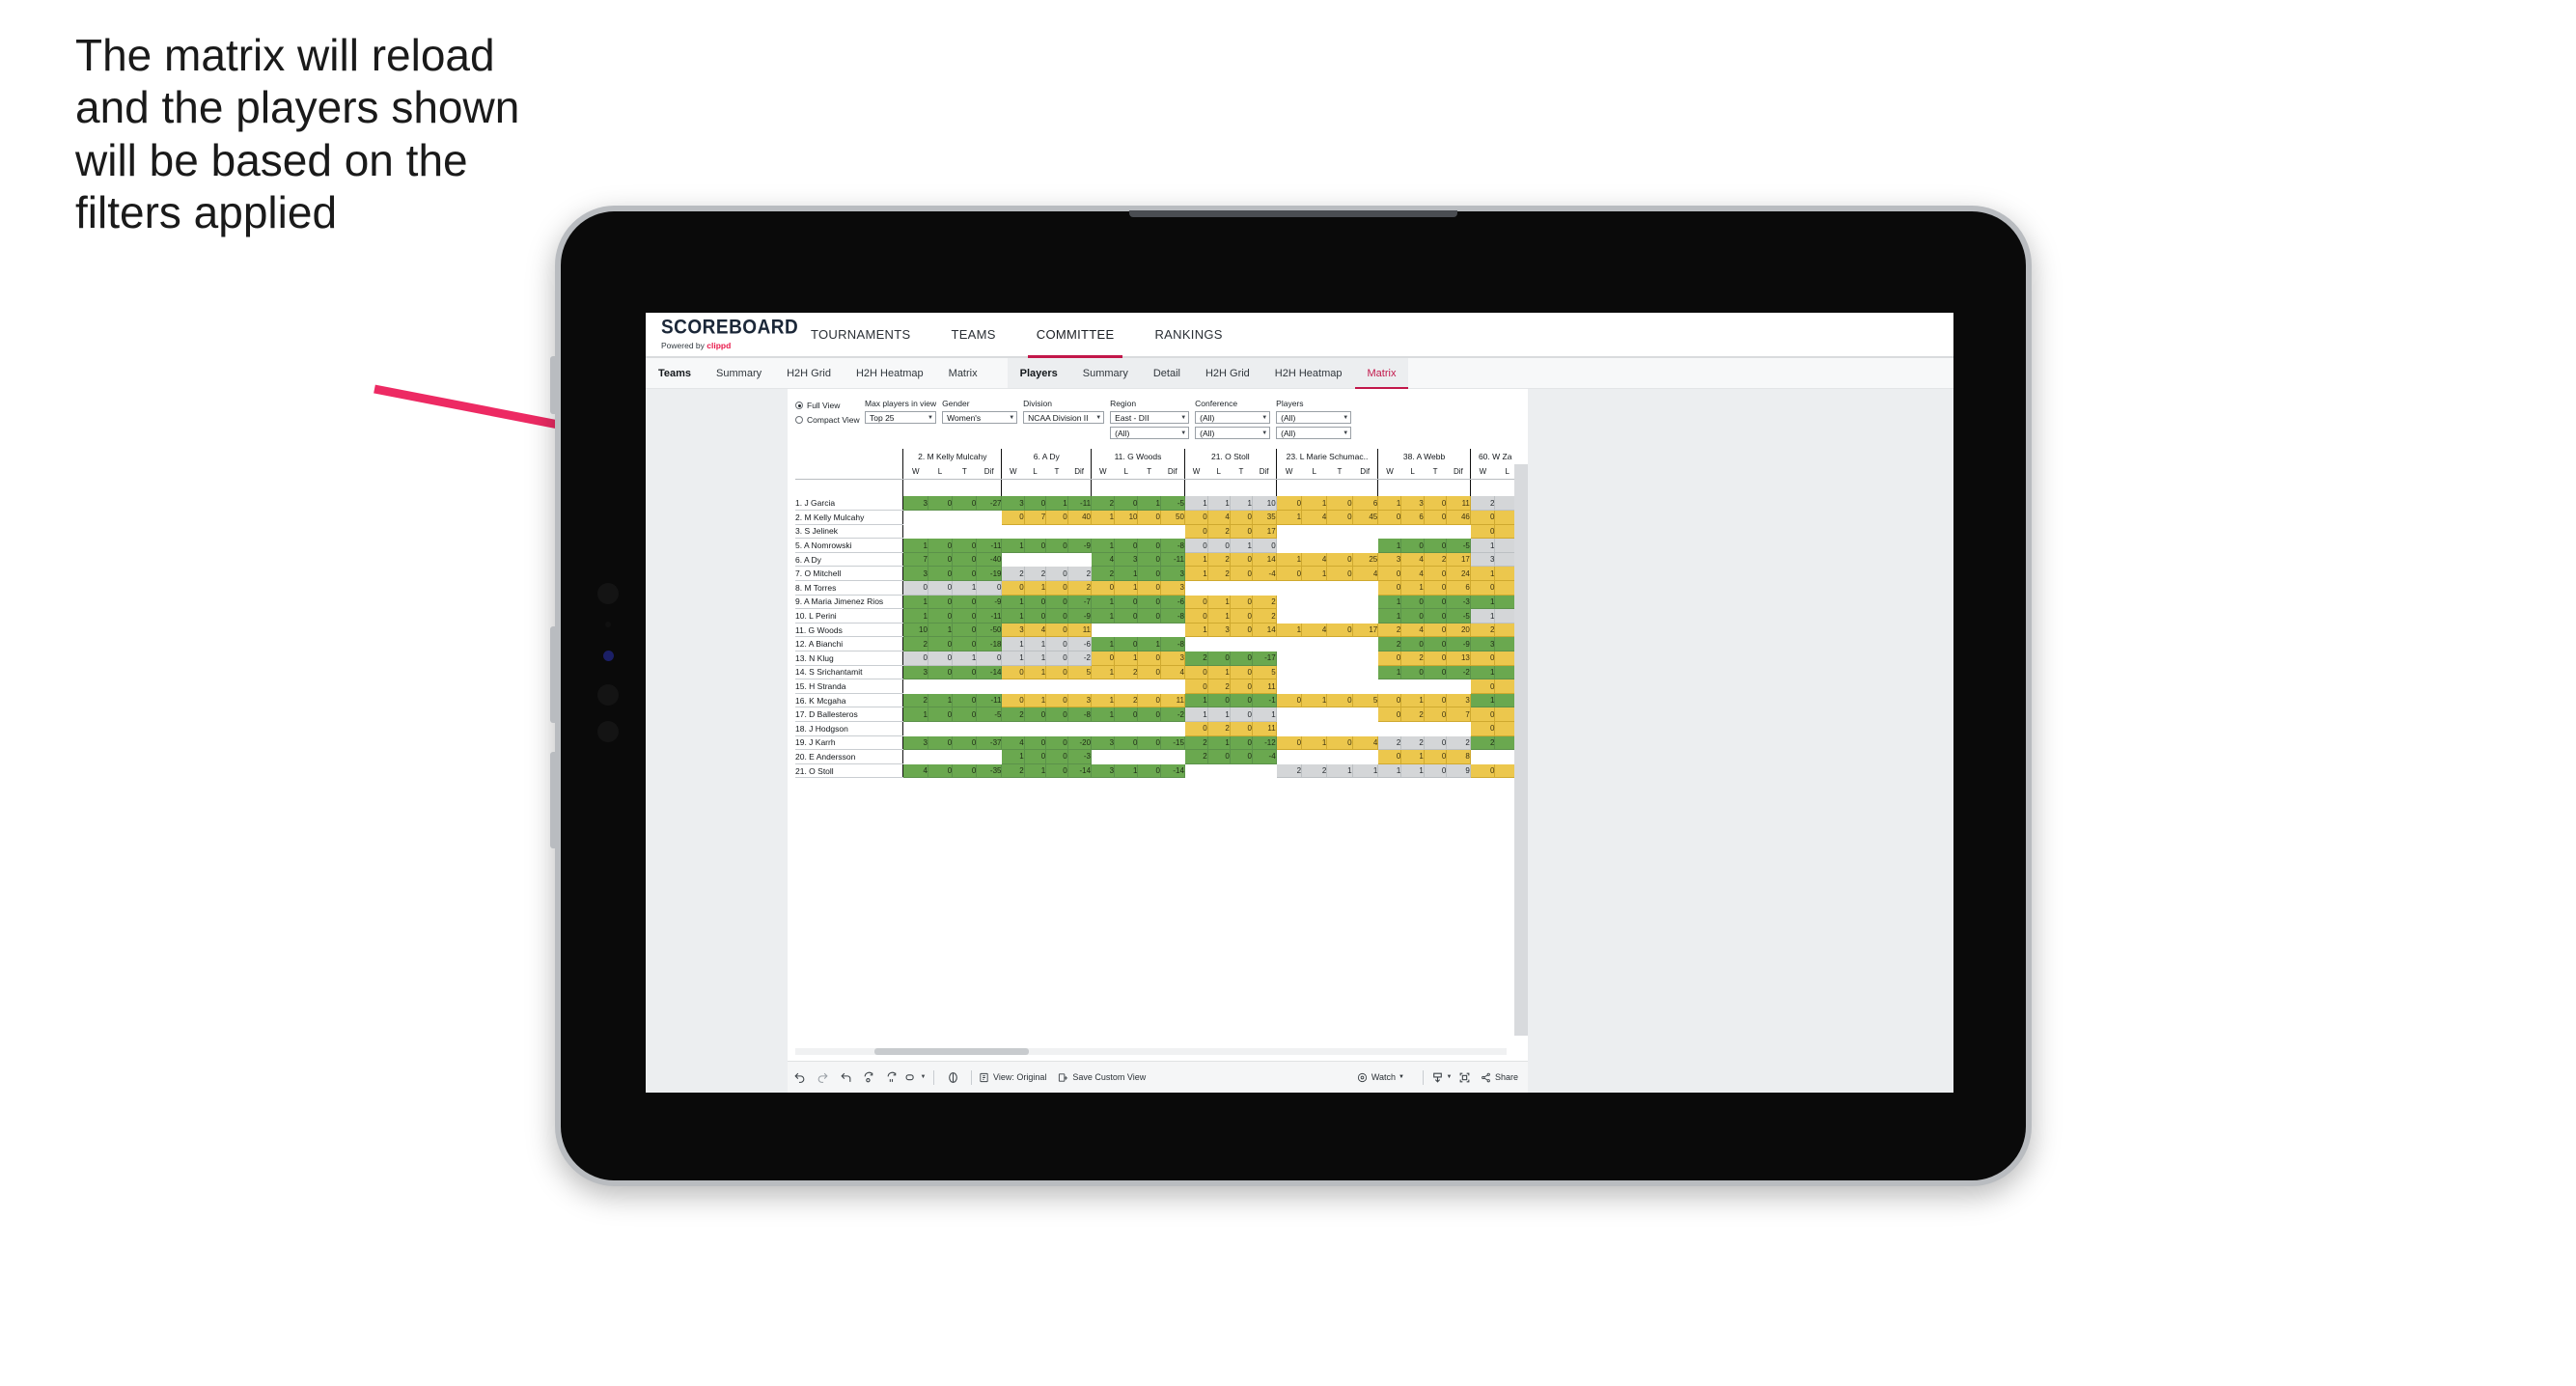 Image resolution: width=2576 pixels, height=1386 pixels. What do you see at coordinates (675, 373) in the screenshot?
I see `subnav-teams: Teams` at bounding box center [675, 373].